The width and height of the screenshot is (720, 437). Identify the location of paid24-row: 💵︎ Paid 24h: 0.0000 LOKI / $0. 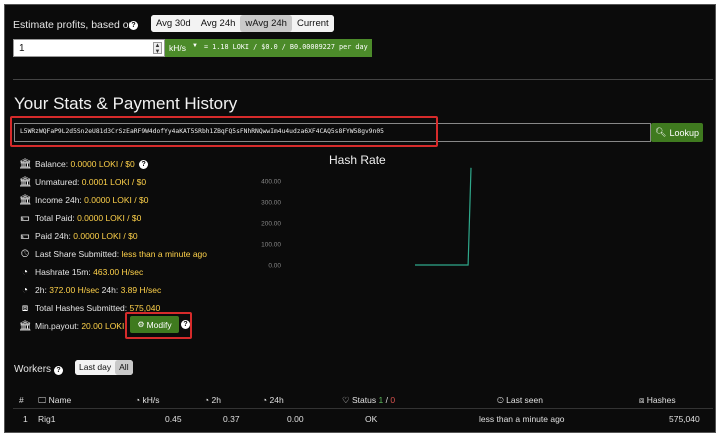
(79, 237).